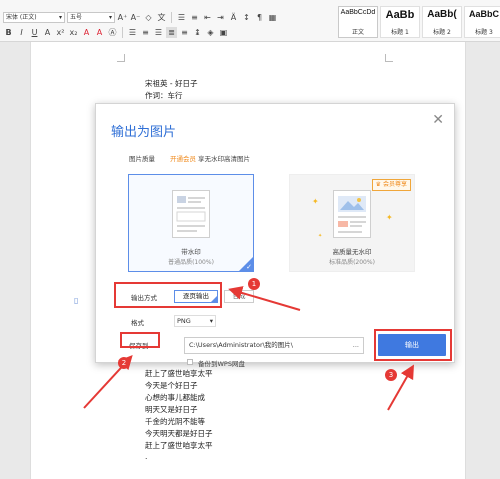 The image size is (500, 479). What do you see at coordinates (391, 375) in the screenshot?
I see `annotation-badge: 3` at bounding box center [391, 375].